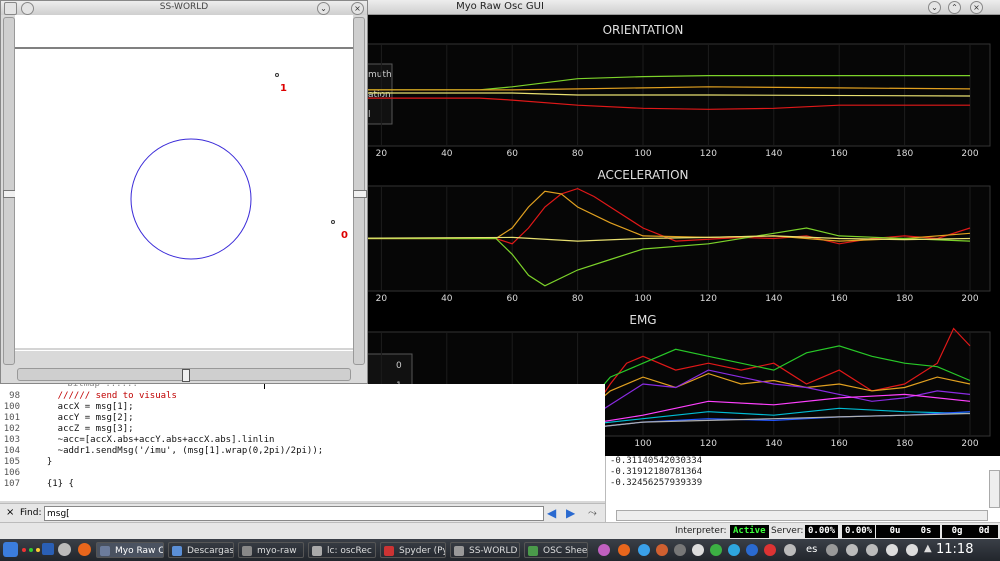 The height and width of the screenshot is (561, 1000). What do you see at coordinates (832, 550) in the screenshot?
I see `tray-volume-icon` at bounding box center [832, 550].